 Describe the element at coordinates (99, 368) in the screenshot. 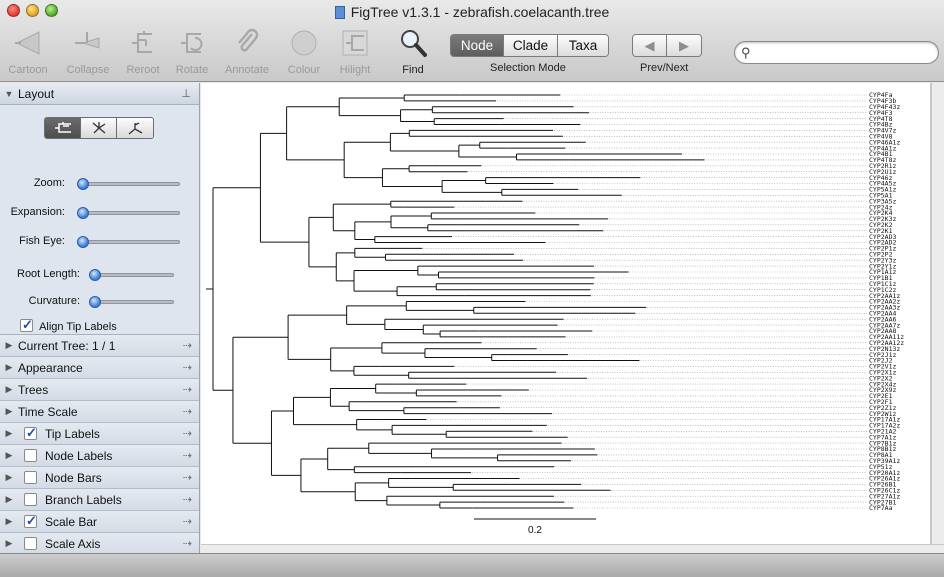

I see `appearance-panel-header: ▶ Appearance ⇢` at that location.